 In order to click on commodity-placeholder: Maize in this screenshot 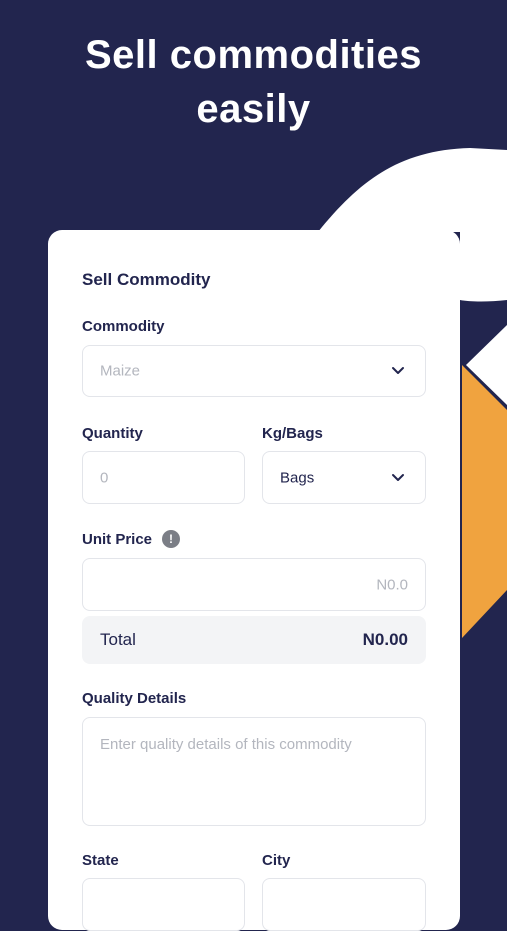, I will do `click(120, 371)`.